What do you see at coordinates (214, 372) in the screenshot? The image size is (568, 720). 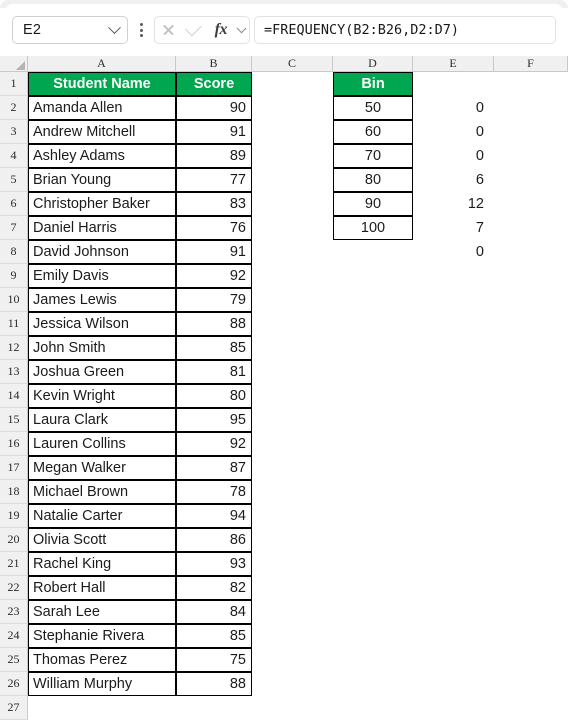 I see `cell-score-13: 81` at bounding box center [214, 372].